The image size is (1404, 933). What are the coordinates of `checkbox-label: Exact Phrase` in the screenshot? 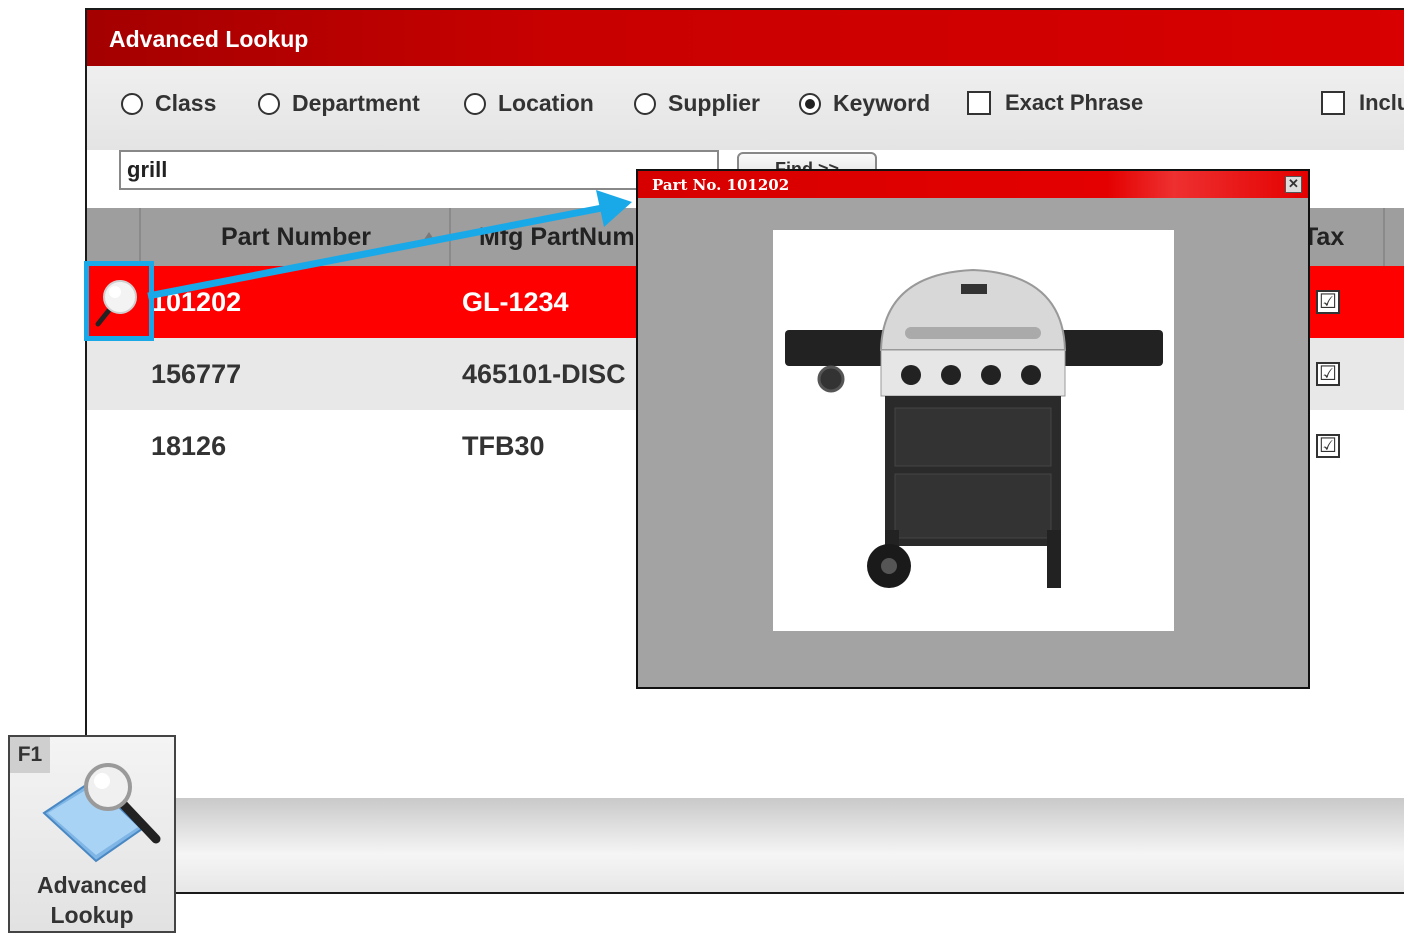 It's located at (1074, 102).